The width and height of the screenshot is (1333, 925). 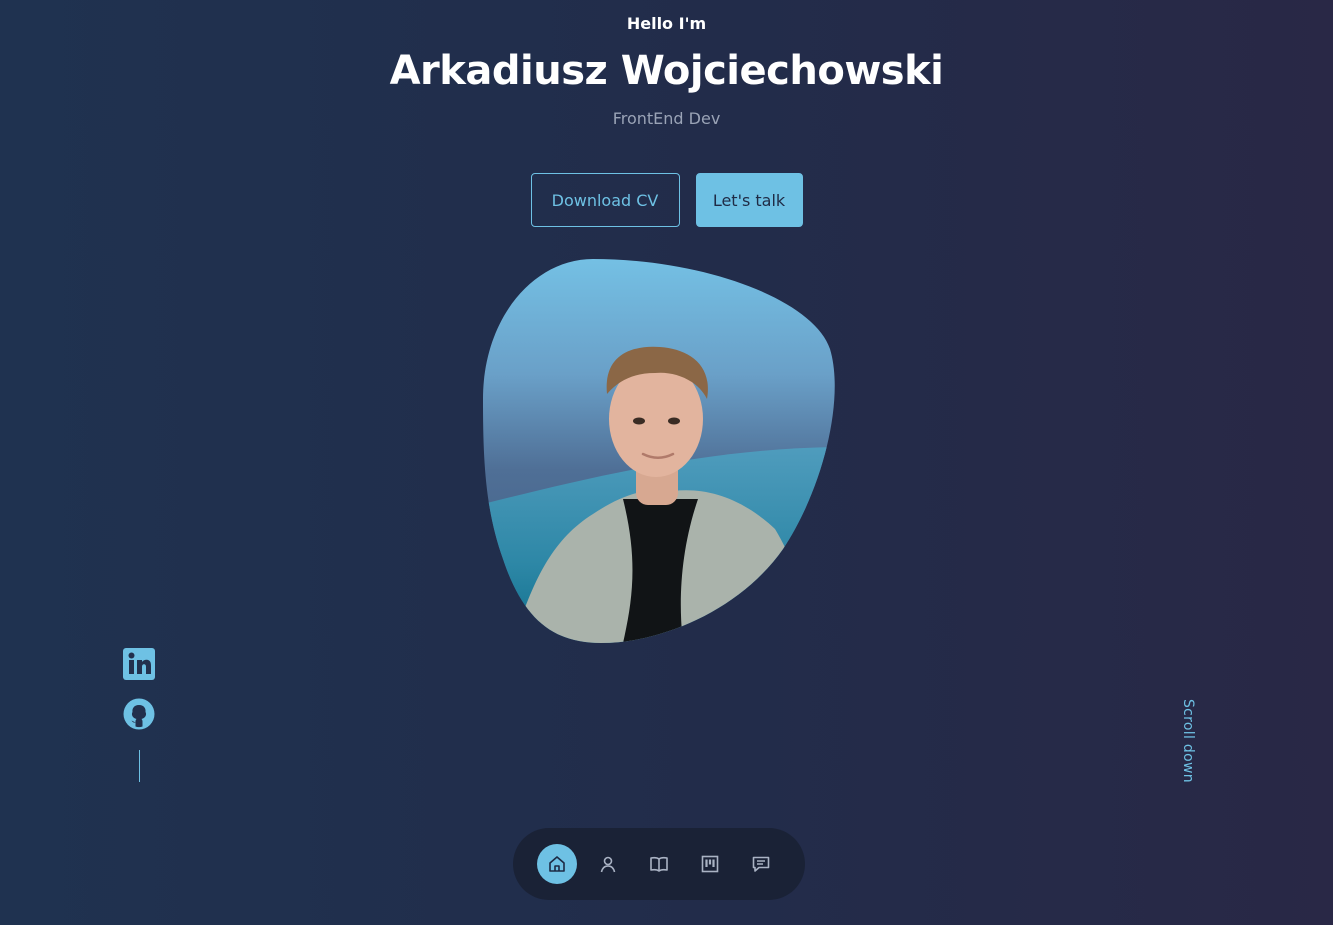 I want to click on download-cv-button: Download CV, so click(x=605, y=200).